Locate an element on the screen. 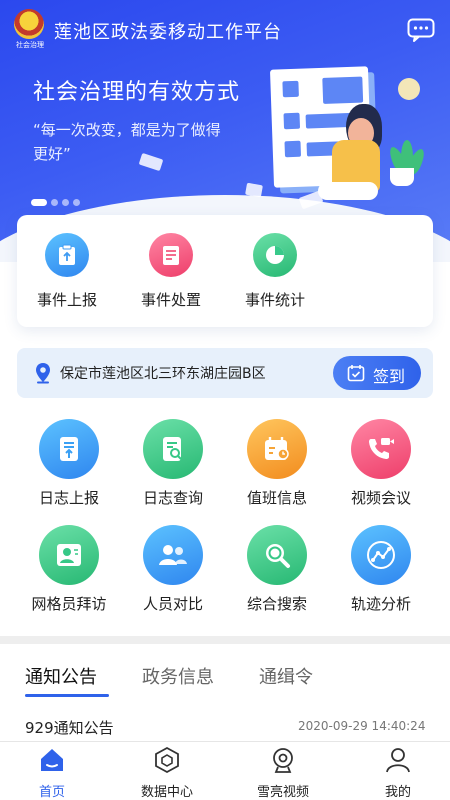 This screenshot has width=450, height=800. duty-calendar-icon is located at coordinates (277, 449).